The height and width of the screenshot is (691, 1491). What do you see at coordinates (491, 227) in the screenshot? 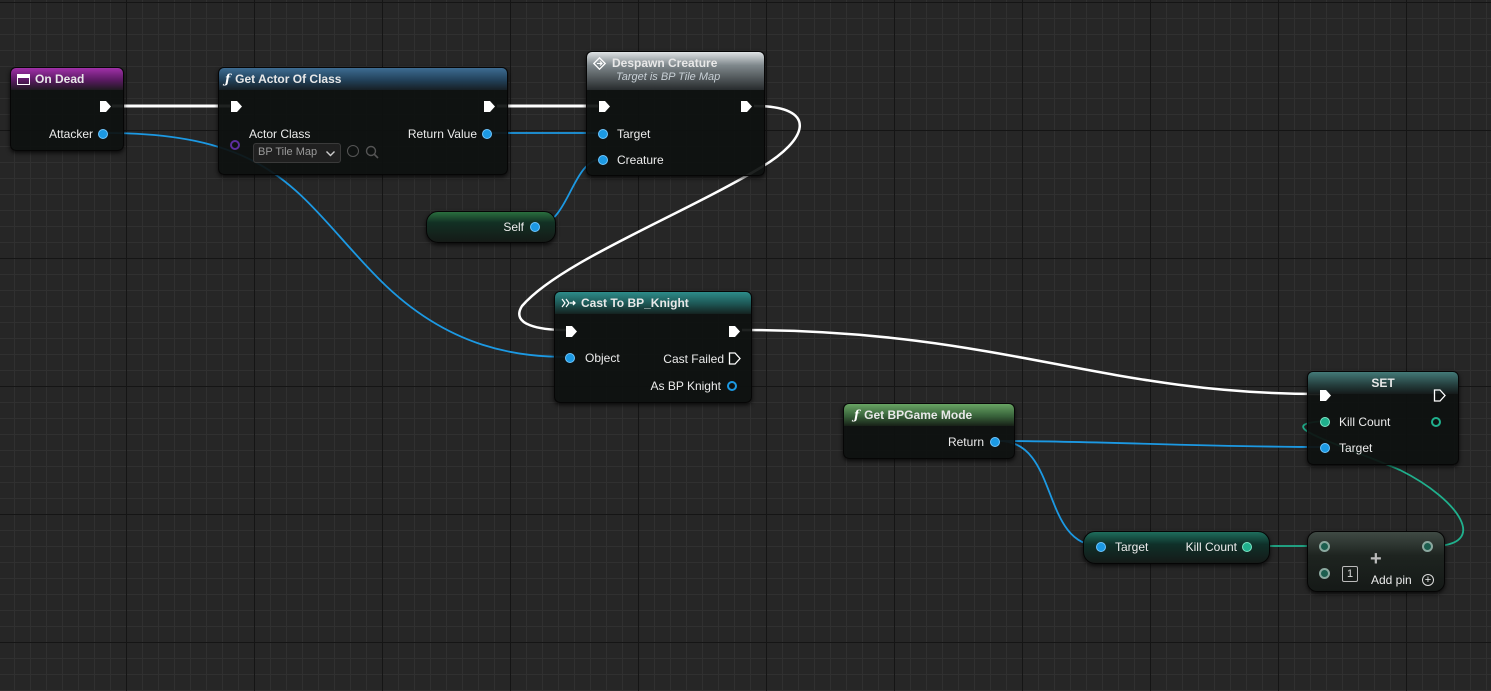
I see `self-reference-node: Self` at bounding box center [491, 227].